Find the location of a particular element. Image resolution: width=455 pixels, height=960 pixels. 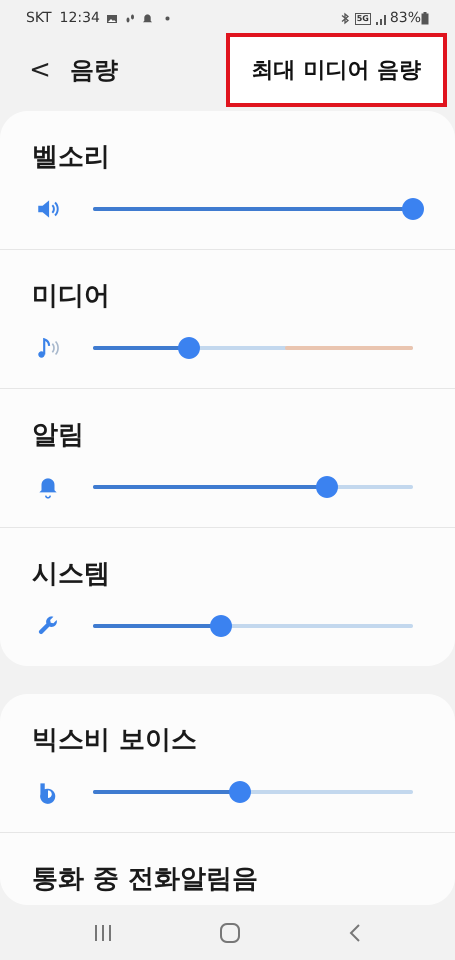

recent-apps-icon is located at coordinates (103, 933).